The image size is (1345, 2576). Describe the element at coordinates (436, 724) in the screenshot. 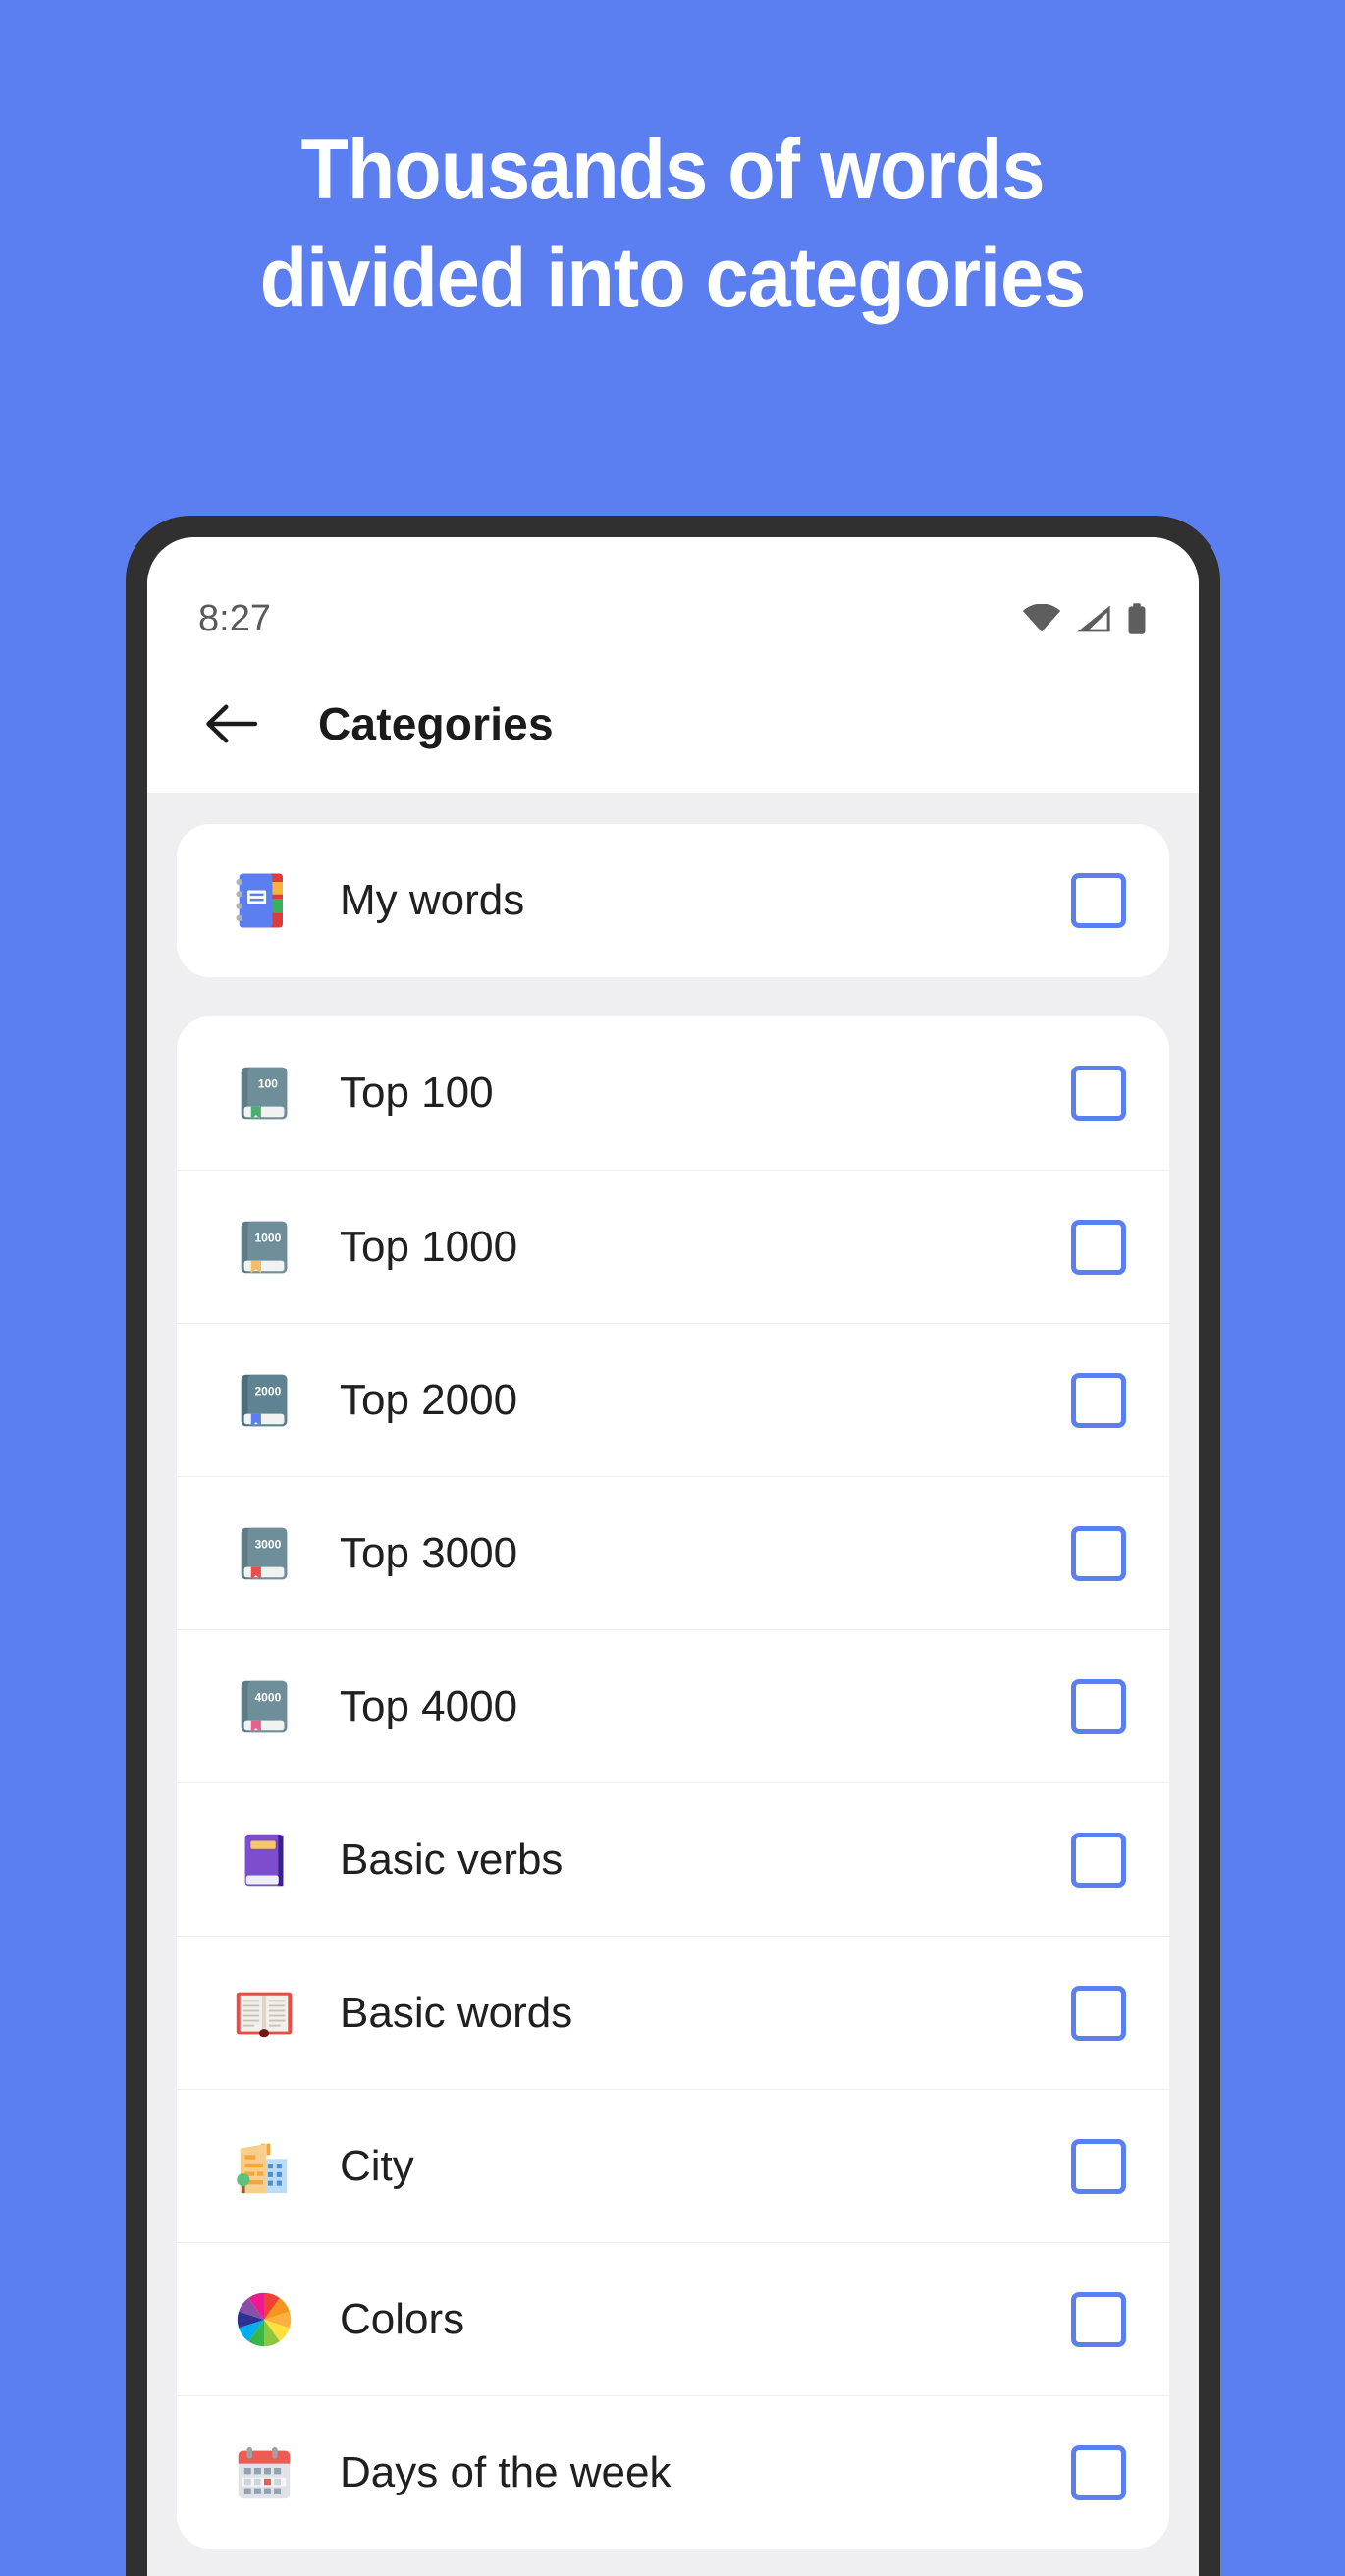

I see `page-title: Categories` at that location.